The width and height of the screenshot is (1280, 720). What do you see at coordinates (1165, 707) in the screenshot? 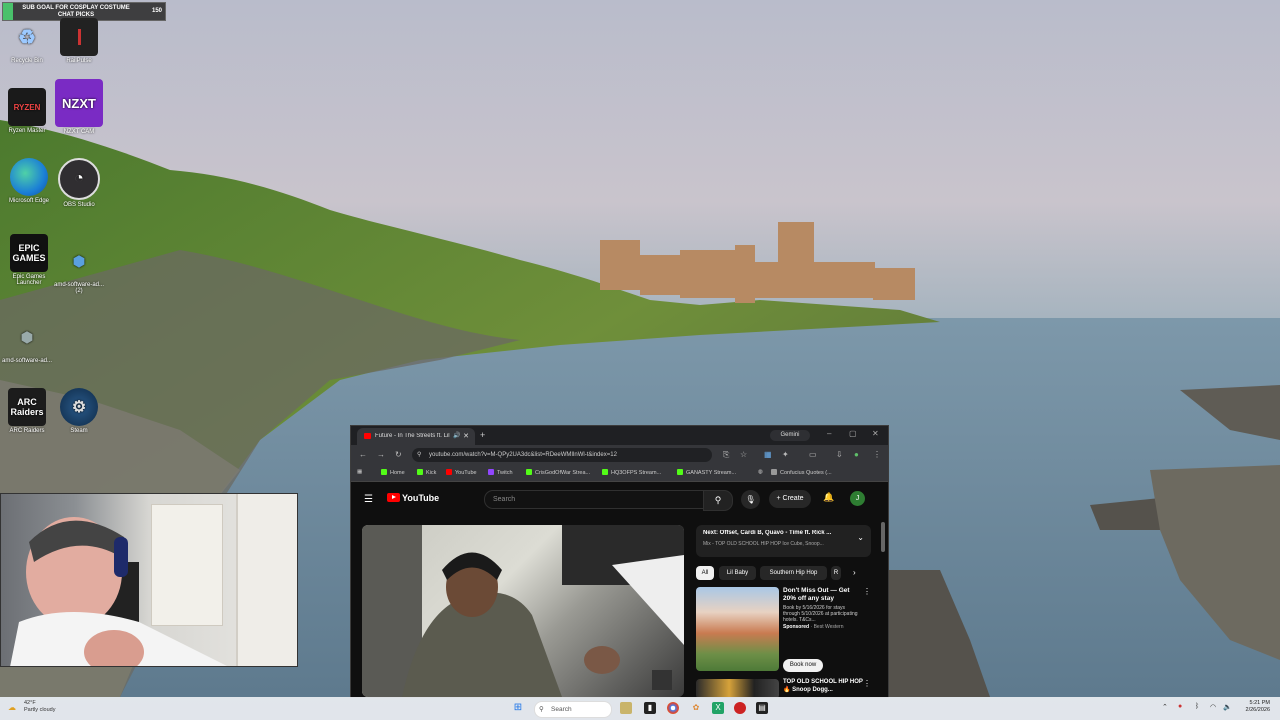
I see `tray-chevron-icon: ⌃` at bounding box center [1165, 707].